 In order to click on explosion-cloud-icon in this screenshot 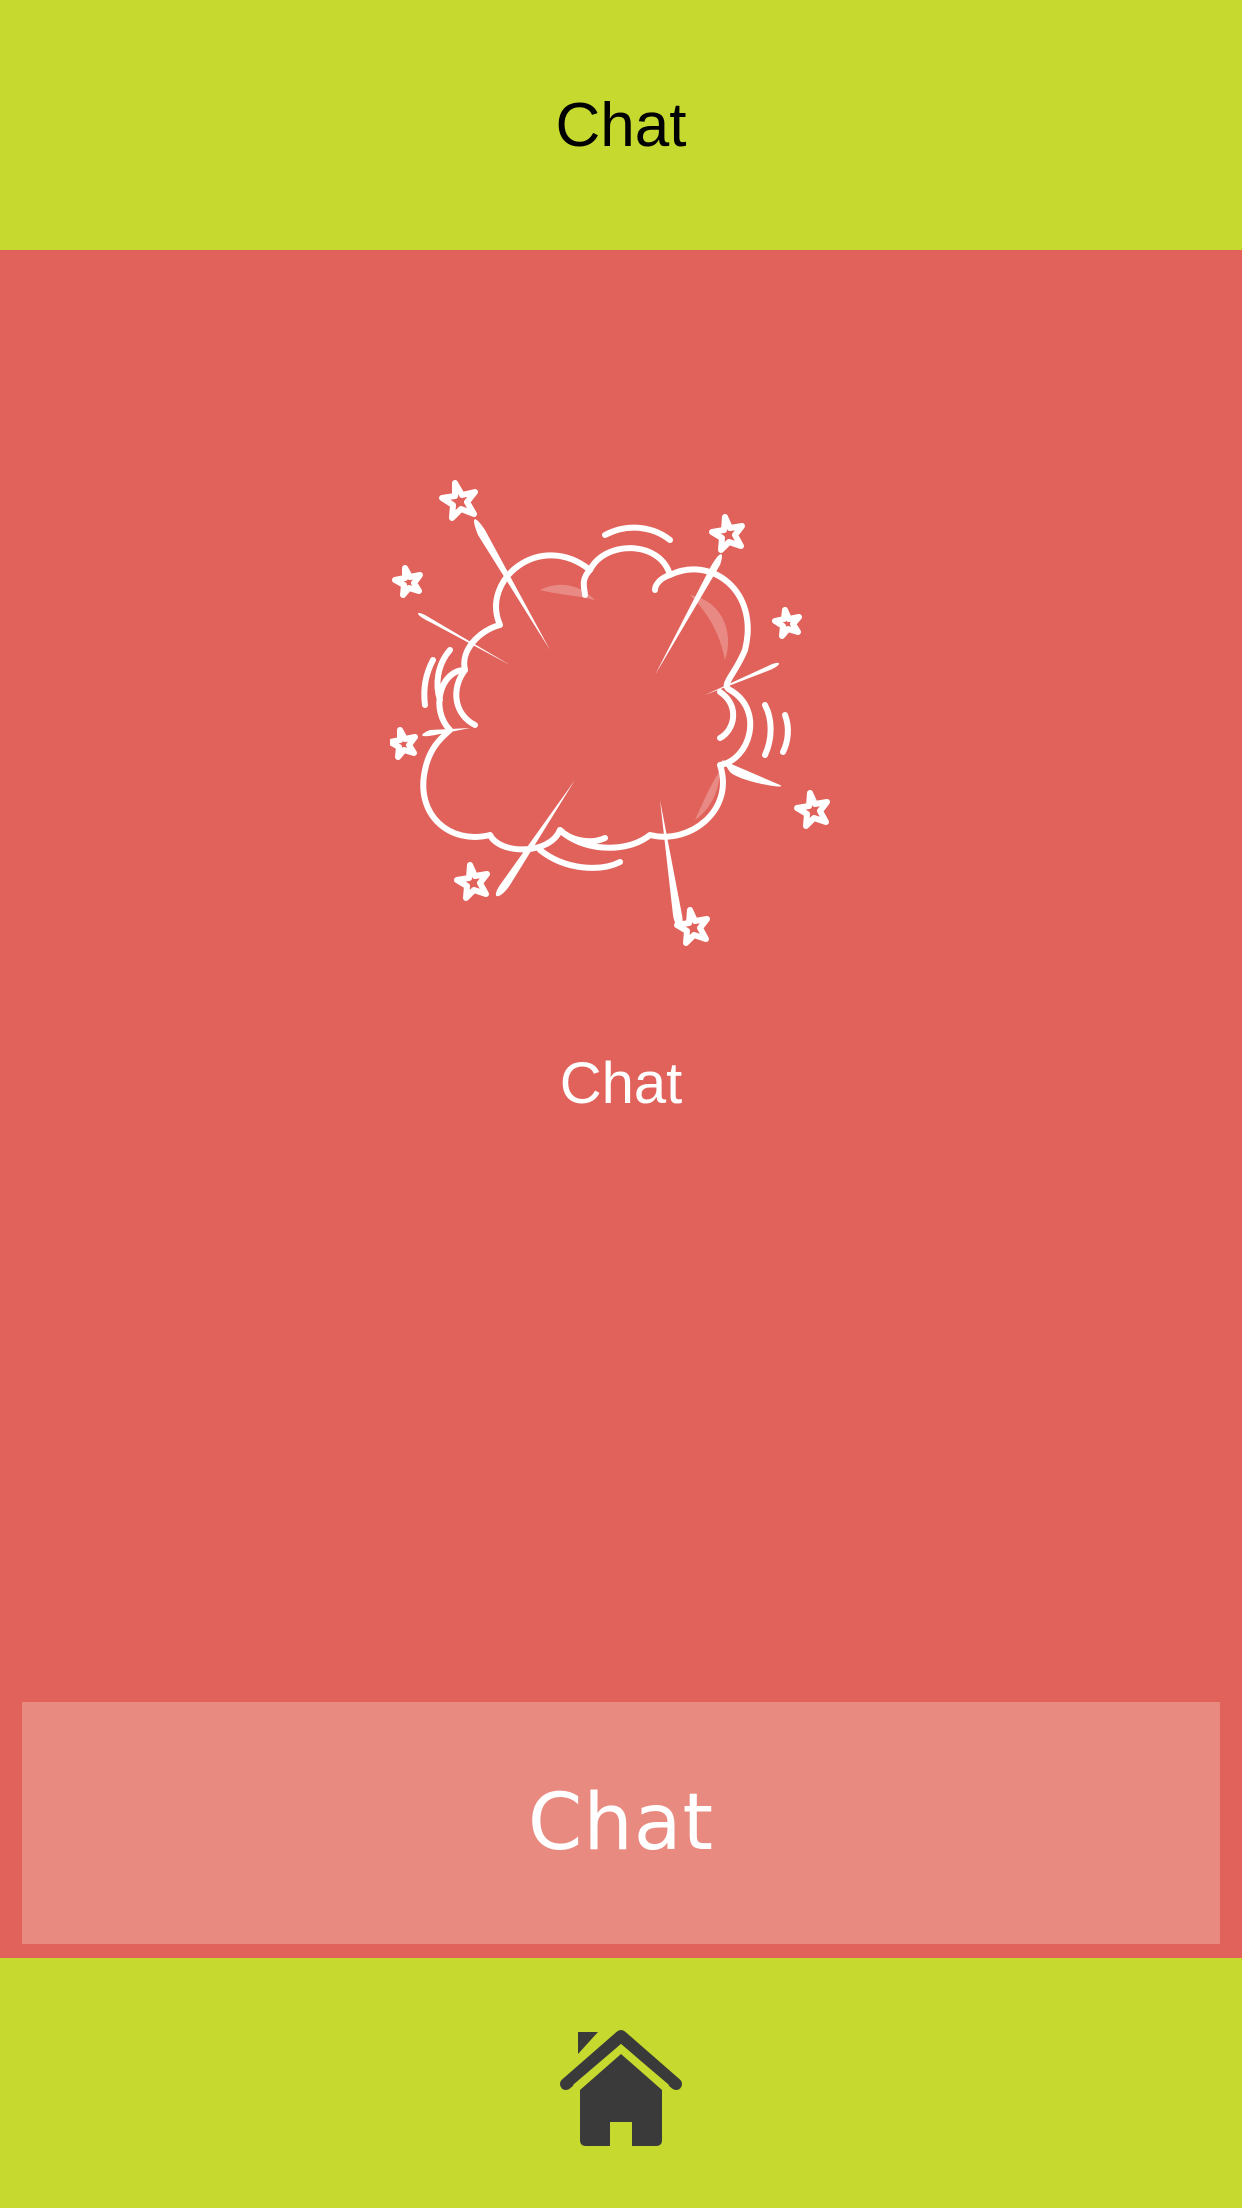, I will do `click(620, 710)`.